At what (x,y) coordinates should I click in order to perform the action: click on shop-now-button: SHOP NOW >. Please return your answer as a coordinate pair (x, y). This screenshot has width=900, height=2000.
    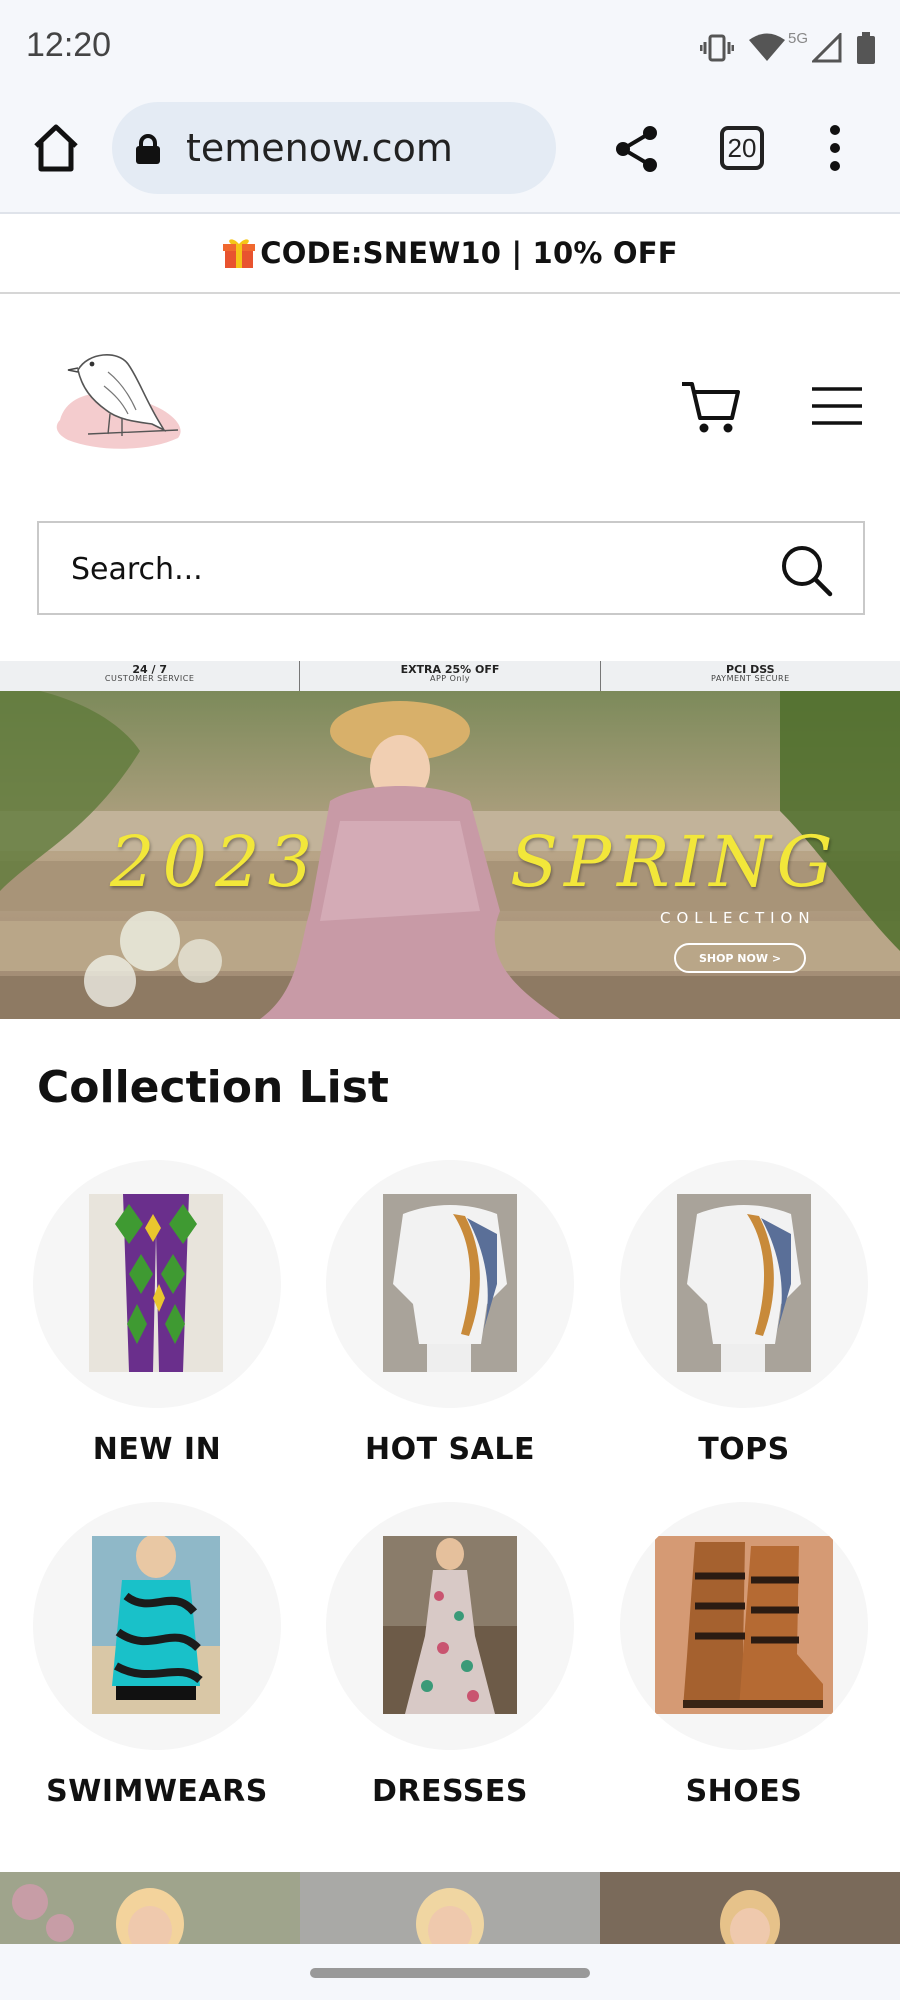
    Looking at the image, I should click on (740, 958).